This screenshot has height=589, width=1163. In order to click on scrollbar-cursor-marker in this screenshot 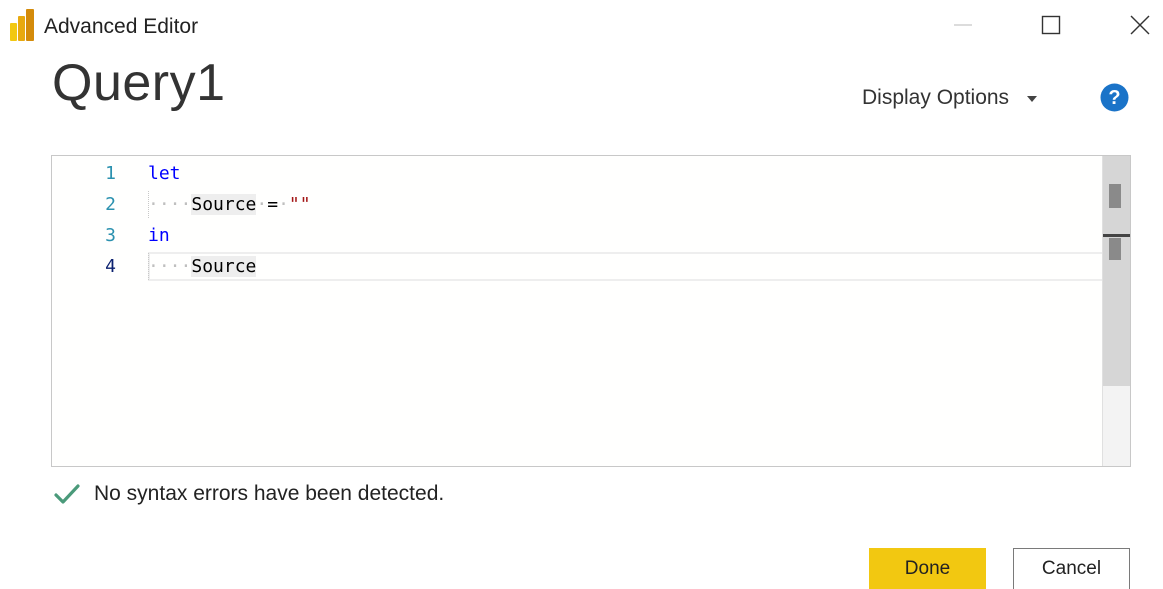, I will do `click(1116, 235)`.